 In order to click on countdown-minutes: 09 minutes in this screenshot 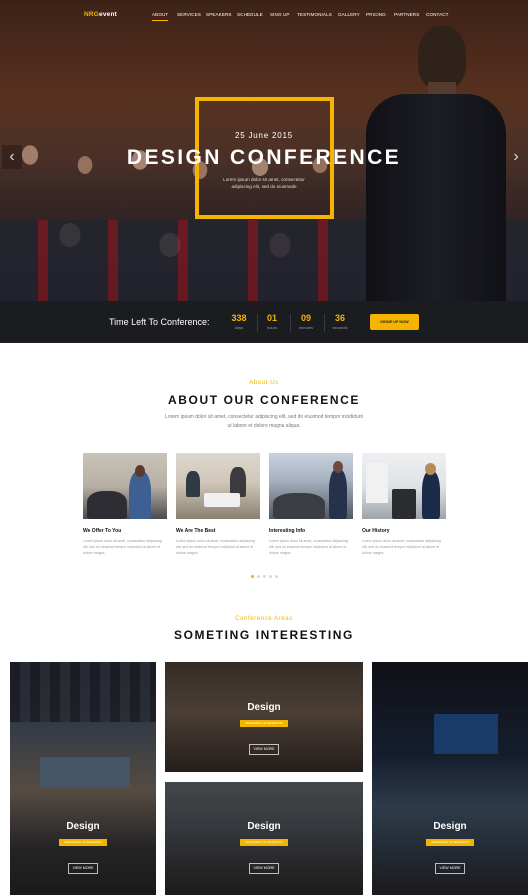, I will do `click(306, 321)`.